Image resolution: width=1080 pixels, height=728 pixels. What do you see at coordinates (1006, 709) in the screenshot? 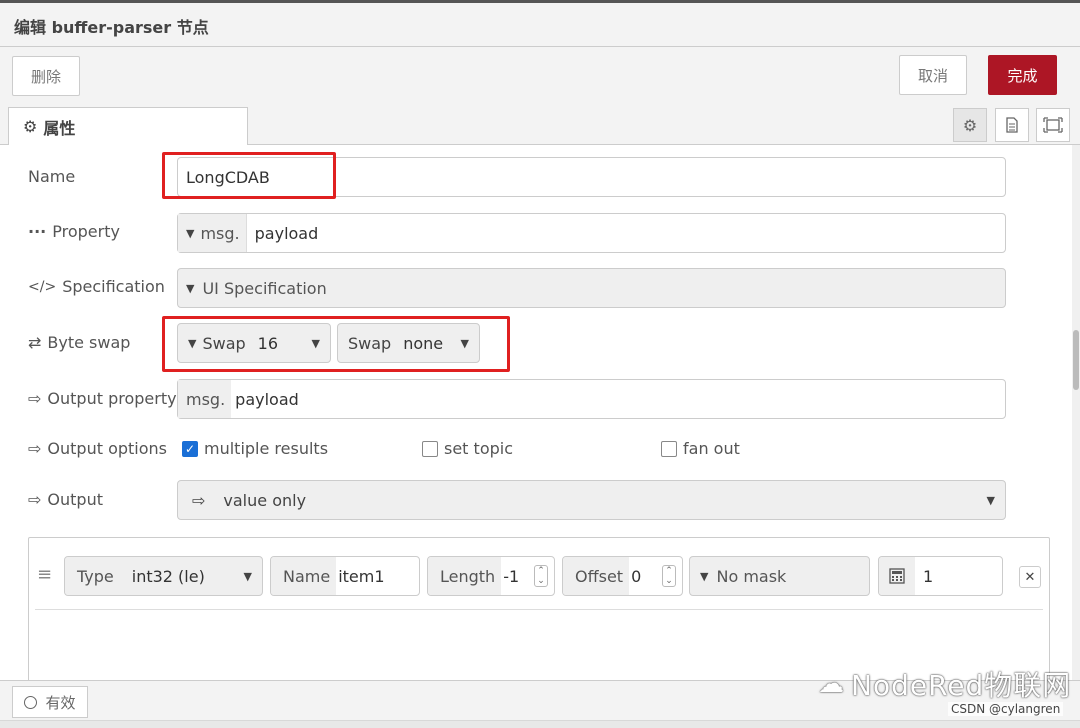
I see `csdn-credit: CSDN @cylangren` at bounding box center [1006, 709].